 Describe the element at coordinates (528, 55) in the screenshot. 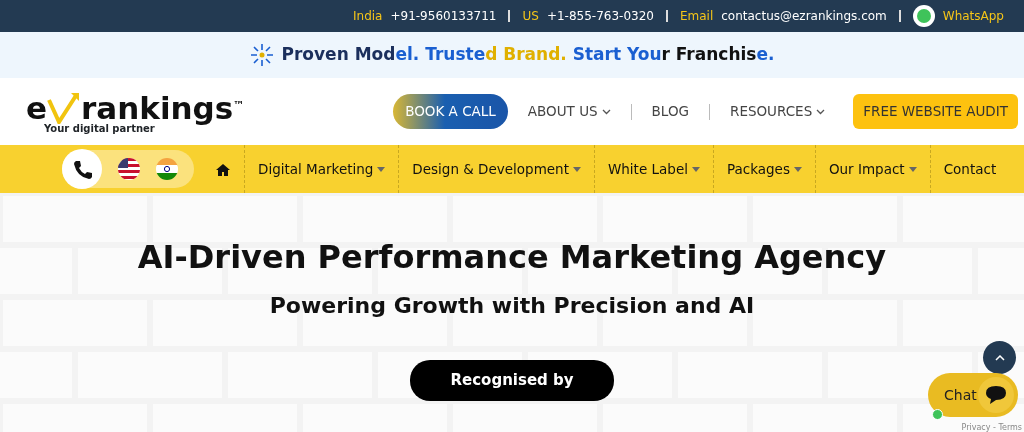

I see `banner-text: Proven Model. Trusted Brand. Start Your Franchise.` at that location.